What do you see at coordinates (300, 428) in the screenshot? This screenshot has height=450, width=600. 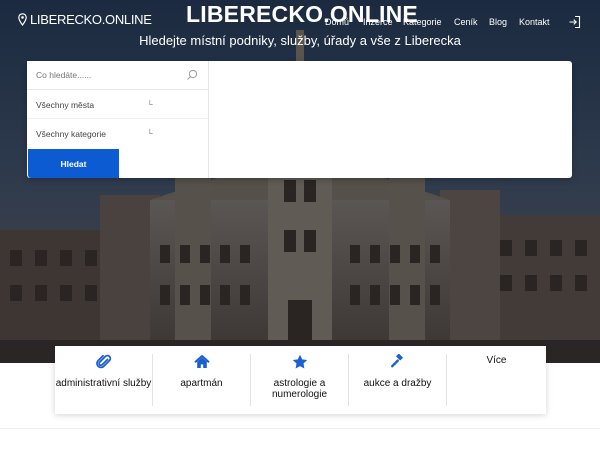 I see `divider` at bounding box center [300, 428].